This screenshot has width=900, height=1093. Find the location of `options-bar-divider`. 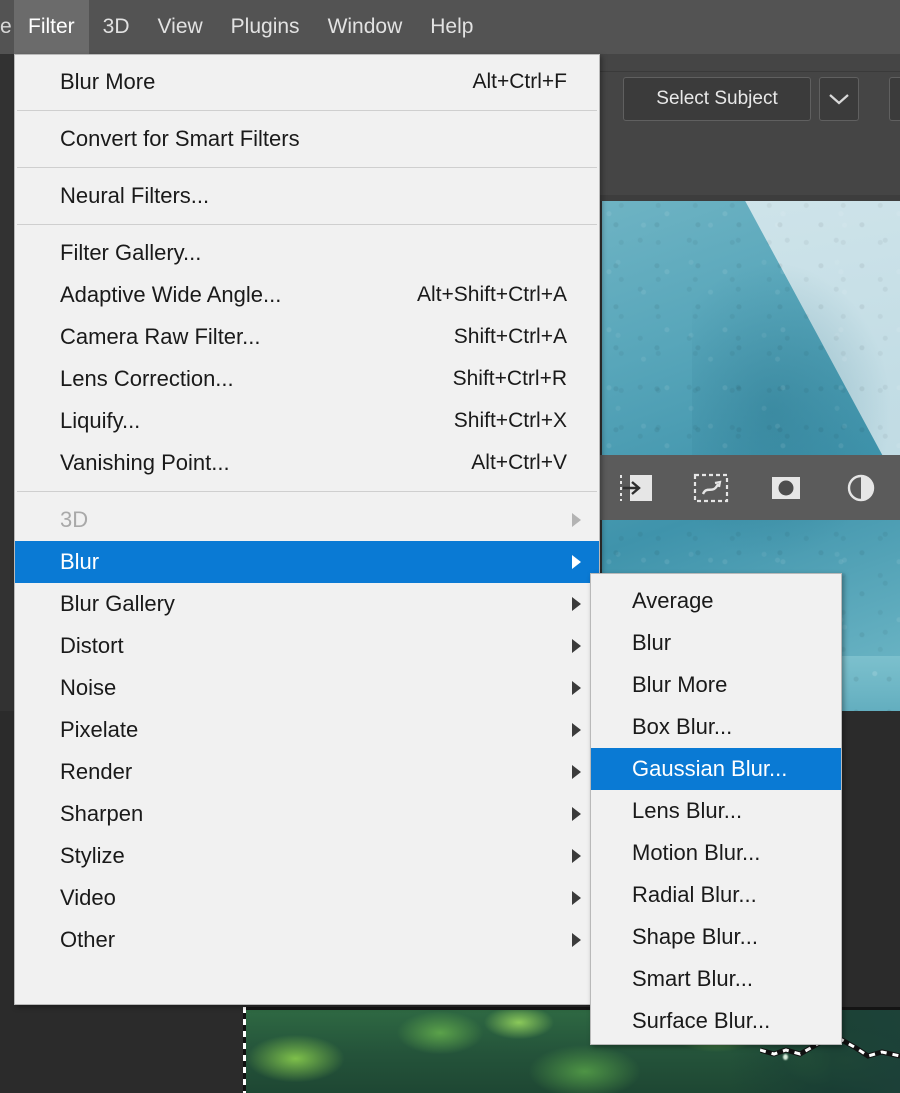

options-bar-divider is located at coordinates (749, 71).